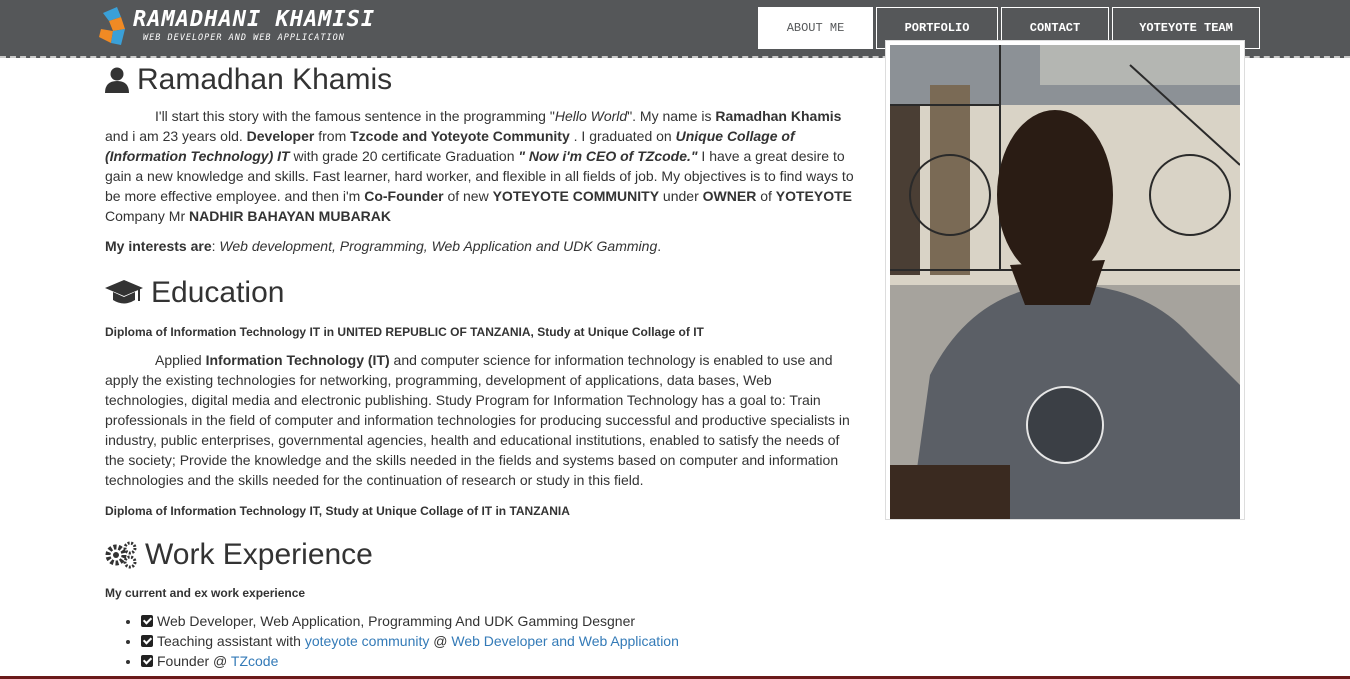 This screenshot has width=1350, height=679. What do you see at coordinates (112, 26) in the screenshot?
I see `brand-logo-icon` at bounding box center [112, 26].